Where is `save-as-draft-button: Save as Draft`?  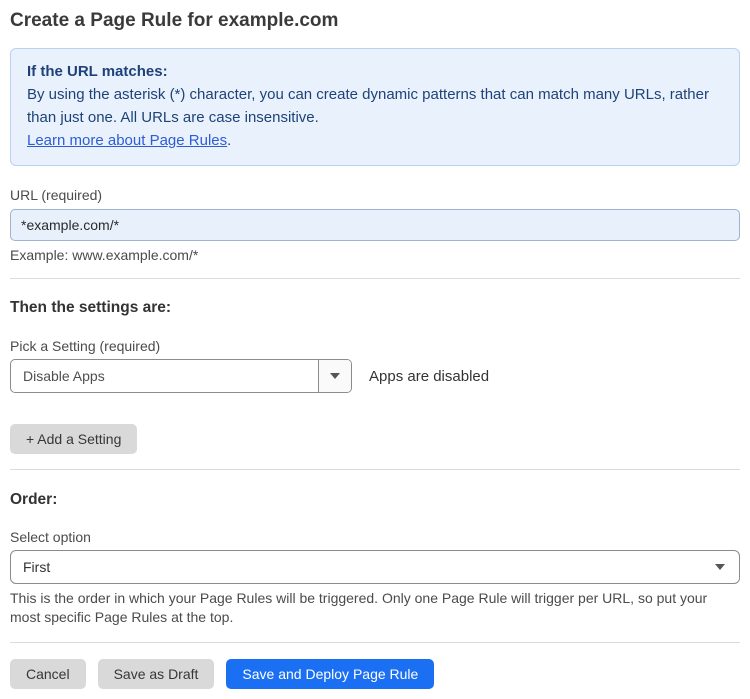 save-as-draft-button: Save as Draft is located at coordinates (156, 674).